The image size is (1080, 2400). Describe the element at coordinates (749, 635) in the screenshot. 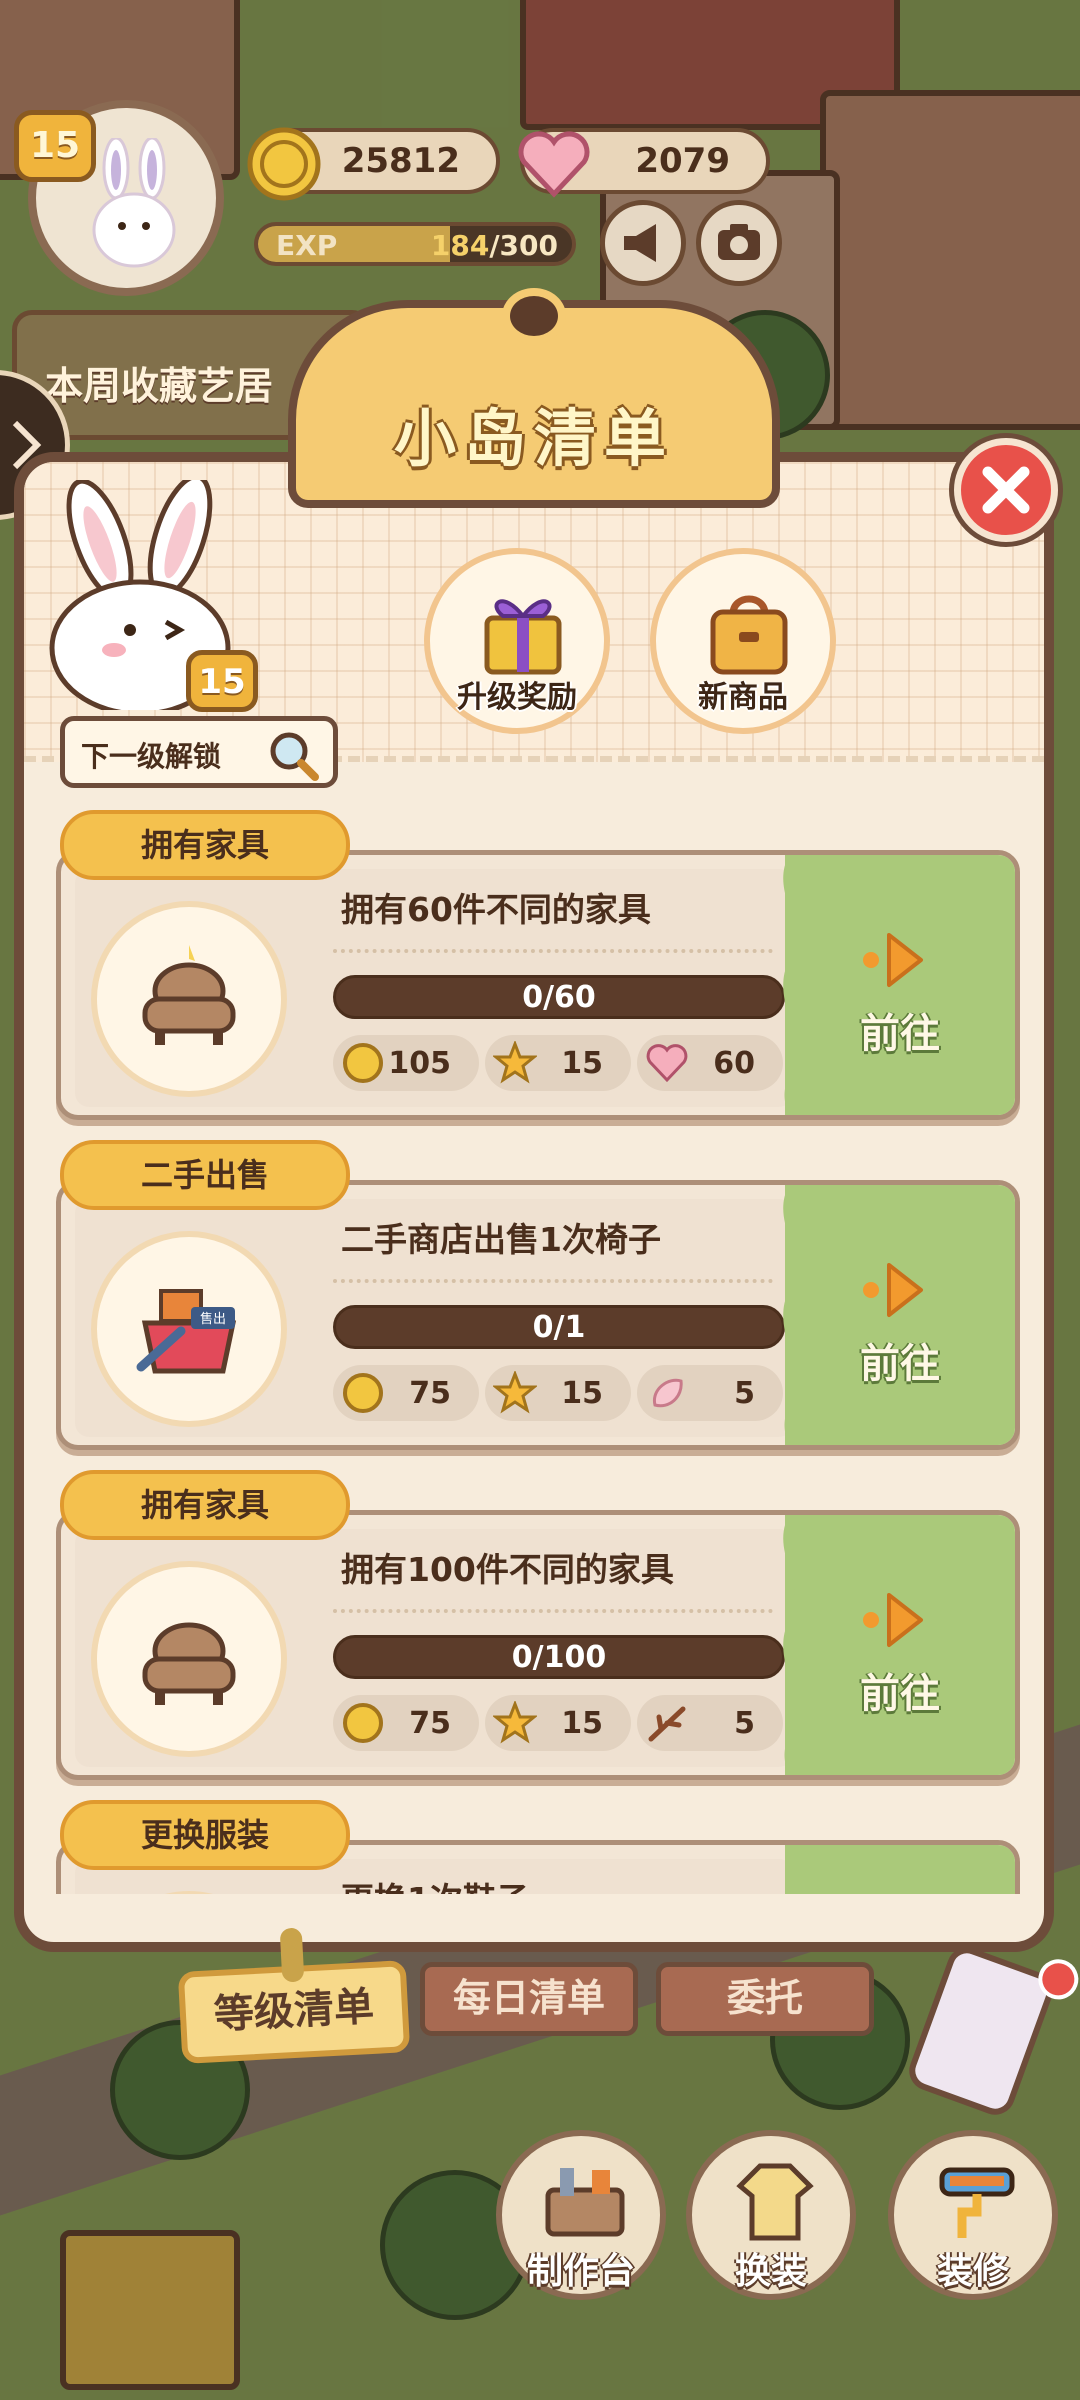

I see `shopping-bag-icon` at that location.